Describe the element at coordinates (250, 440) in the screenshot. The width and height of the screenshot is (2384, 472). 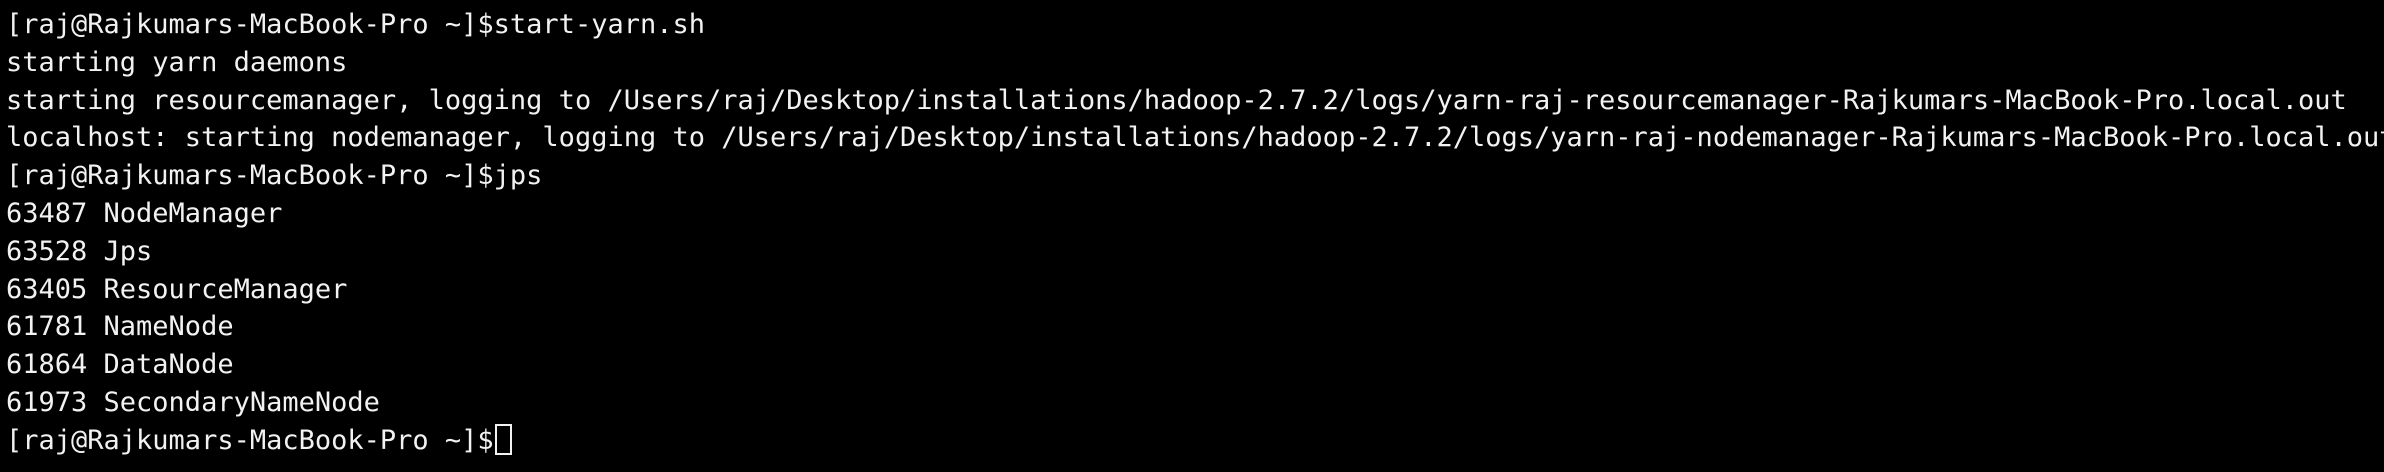
I see `shell-prompt: [raj@Rajkumars-MacBook-Pro ~]$` at that location.